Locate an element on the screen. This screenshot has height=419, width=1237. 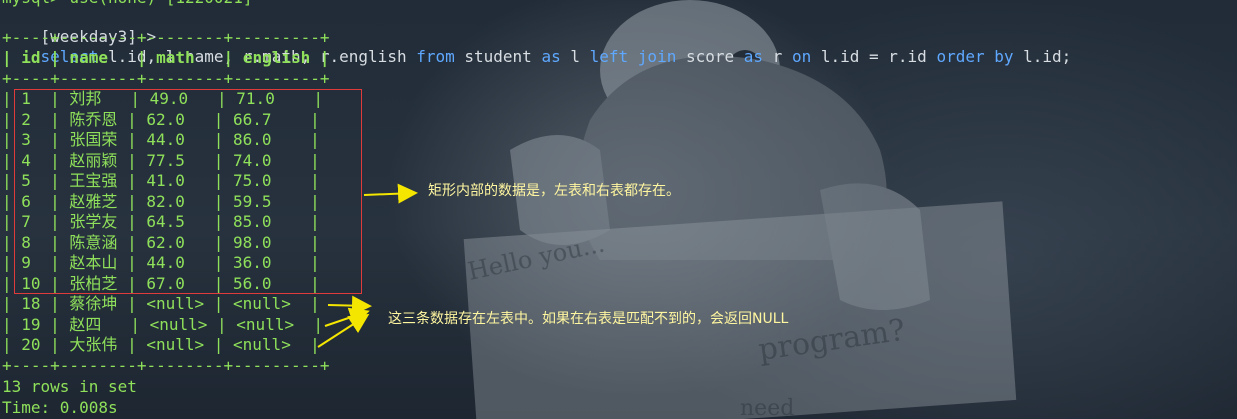
arrow-inner is located at coordinates (390, 193).